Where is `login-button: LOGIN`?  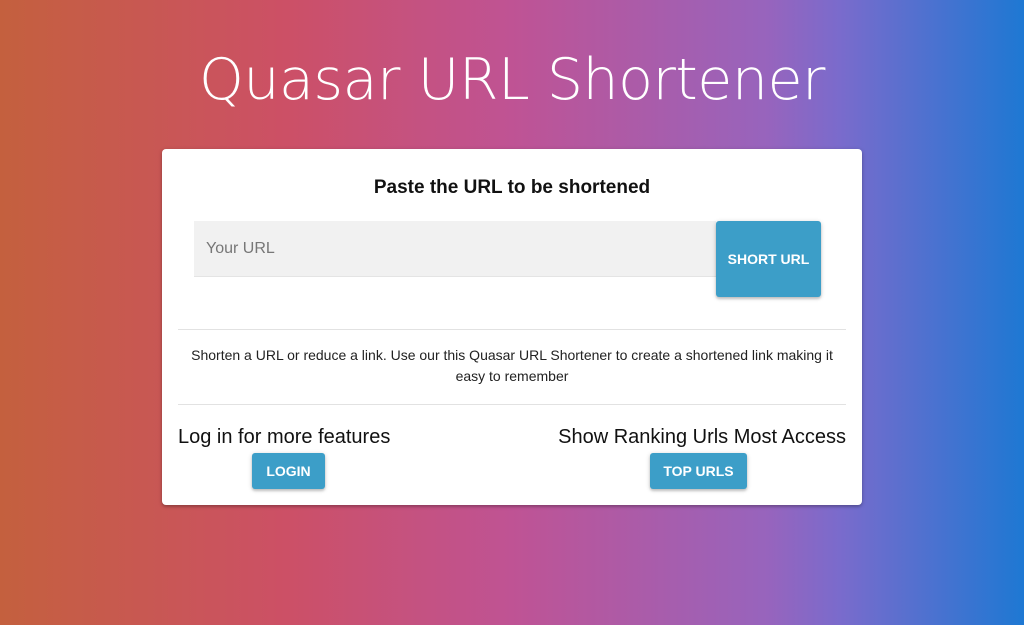 login-button: LOGIN is located at coordinates (288, 471).